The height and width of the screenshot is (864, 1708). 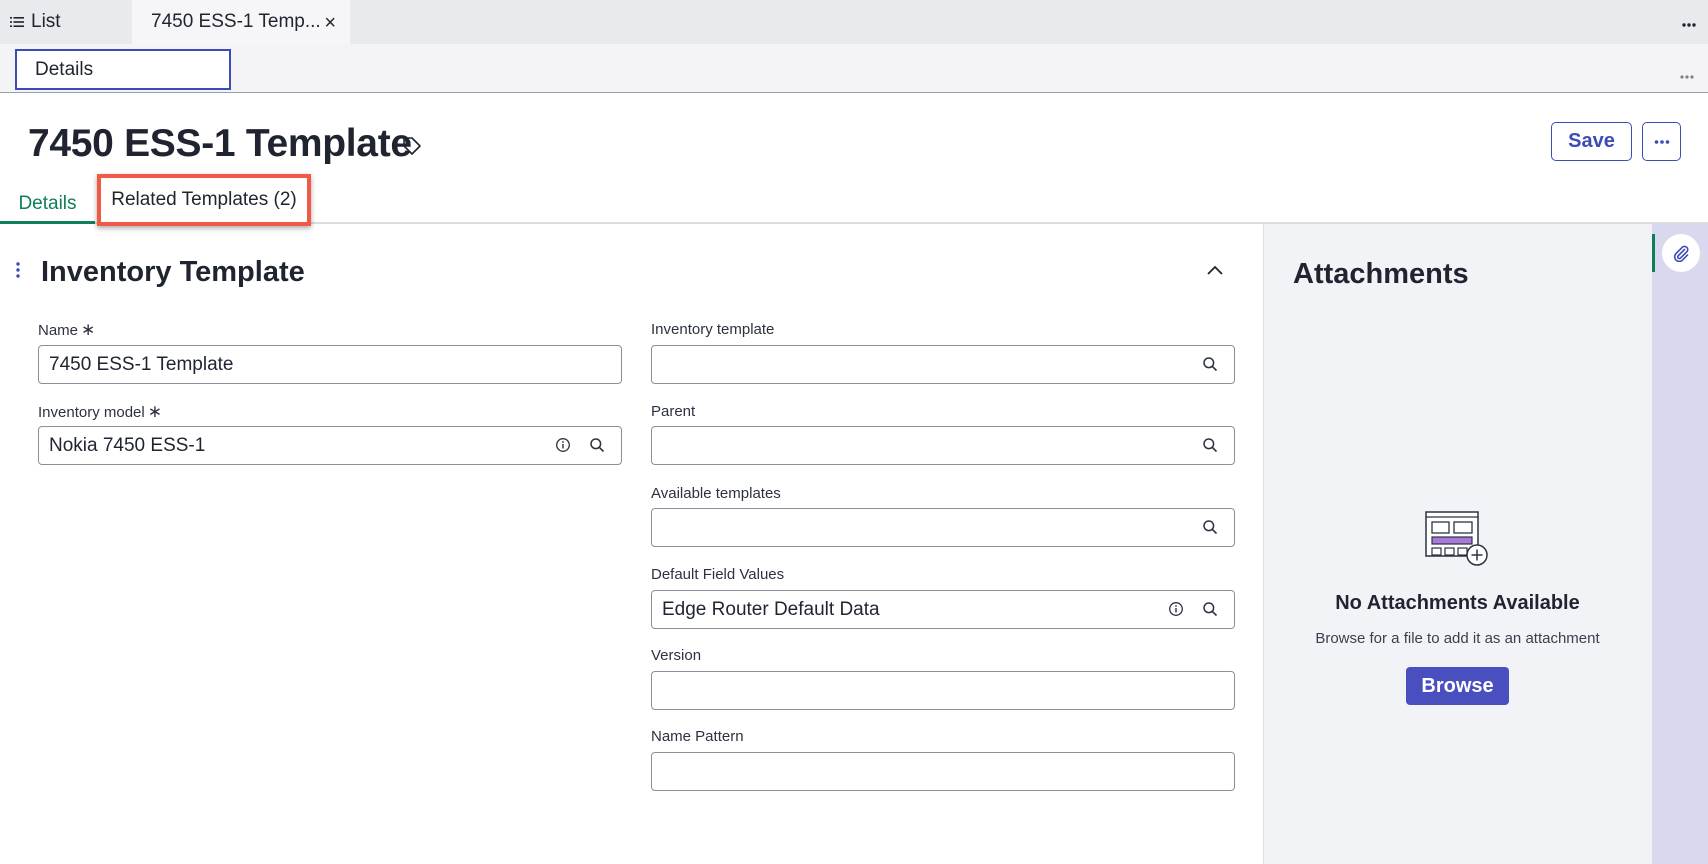 What do you see at coordinates (1215, 271) in the screenshot?
I see `chevron-up-icon` at bounding box center [1215, 271].